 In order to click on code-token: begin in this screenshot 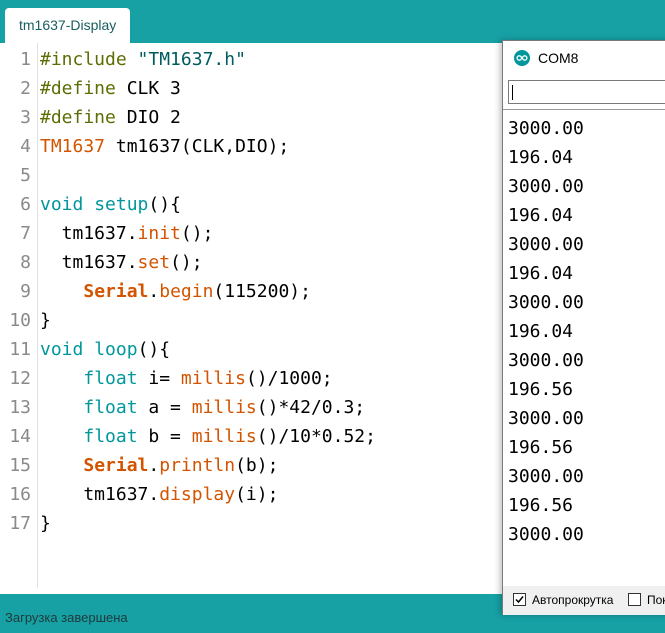, I will do `click(186, 291)`.